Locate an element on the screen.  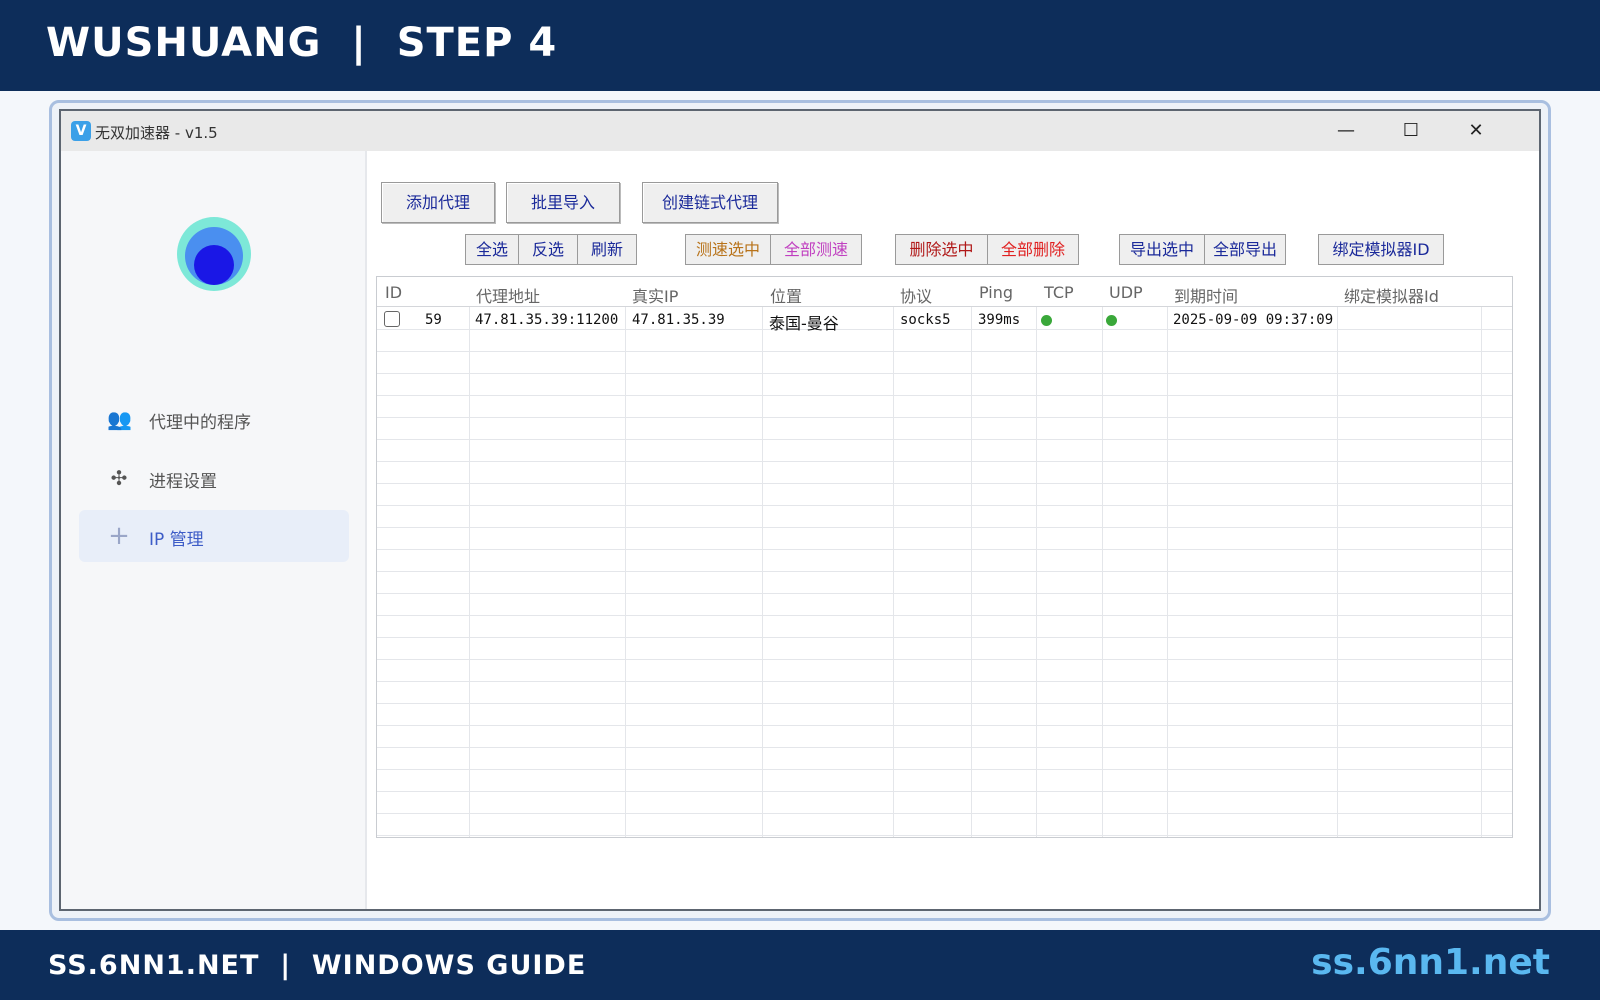
test-all-button: 全部测速 is located at coordinates (816, 249).